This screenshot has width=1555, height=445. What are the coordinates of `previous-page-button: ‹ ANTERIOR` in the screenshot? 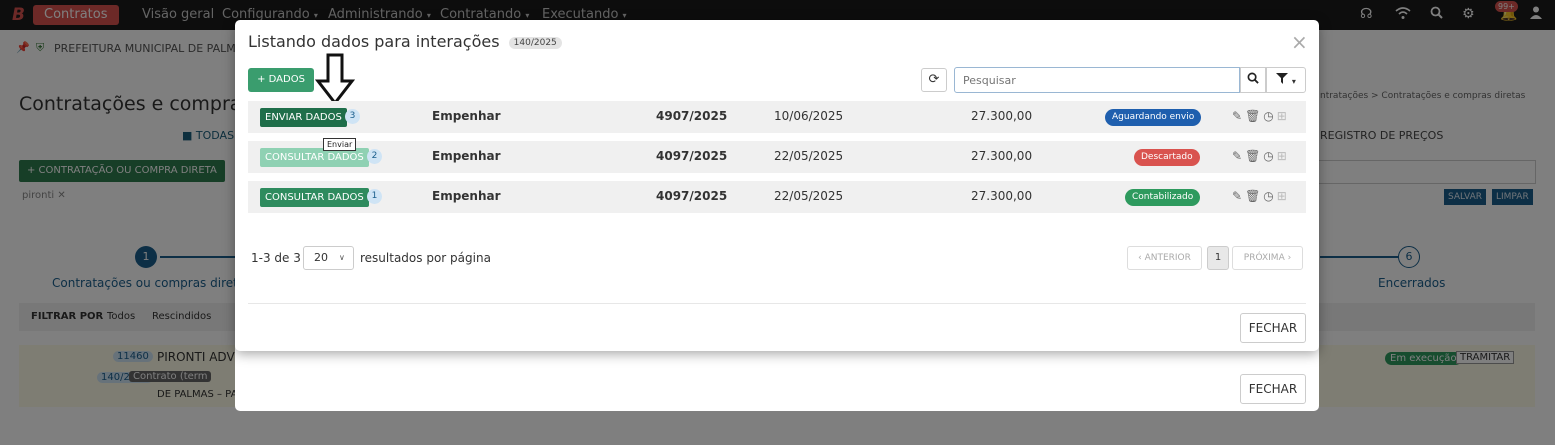 It's located at (1164, 258).